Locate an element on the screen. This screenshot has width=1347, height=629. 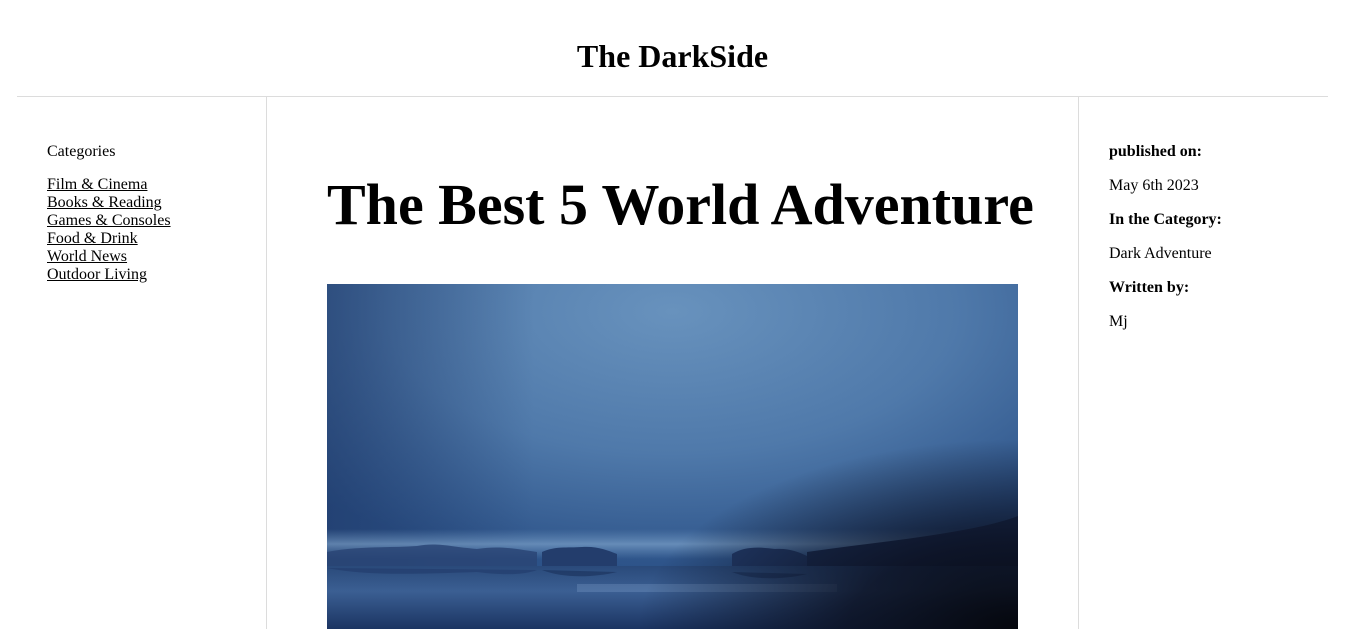
list-item: Books & Reading is located at coordinates (109, 203).